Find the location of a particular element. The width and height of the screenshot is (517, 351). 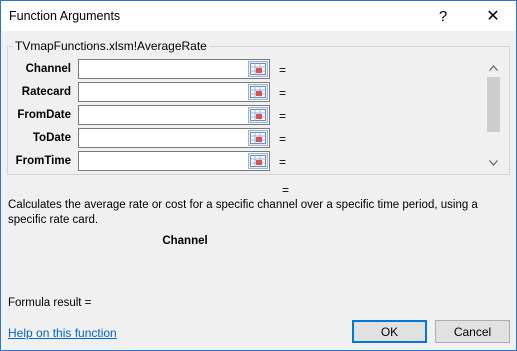

channel-ref-button is located at coordinates (258, 69).